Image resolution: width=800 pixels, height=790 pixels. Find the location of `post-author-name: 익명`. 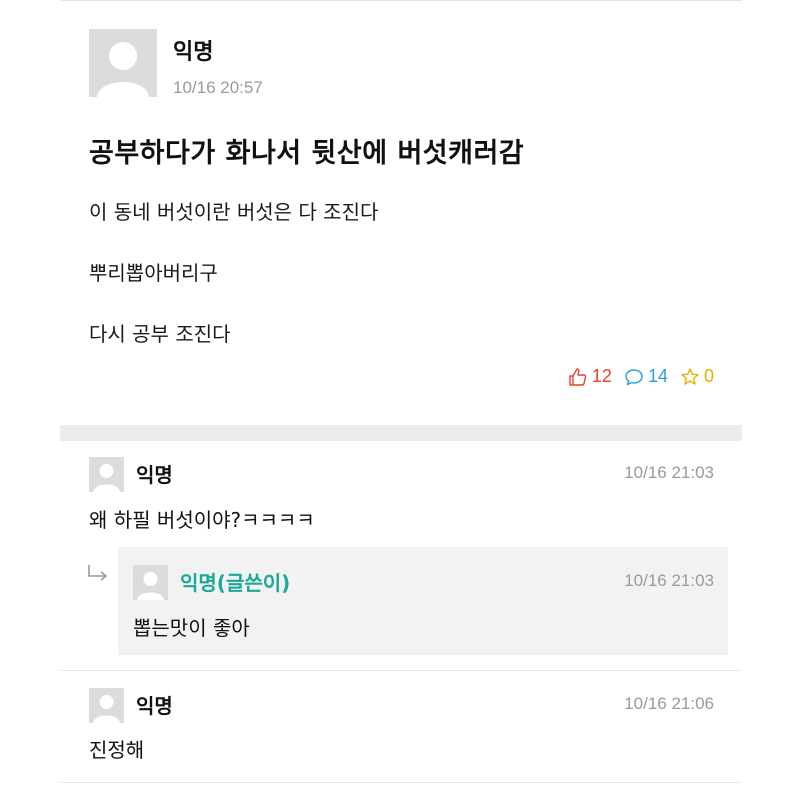

post-author-name: 익명 is located at coordinates (193, 52).